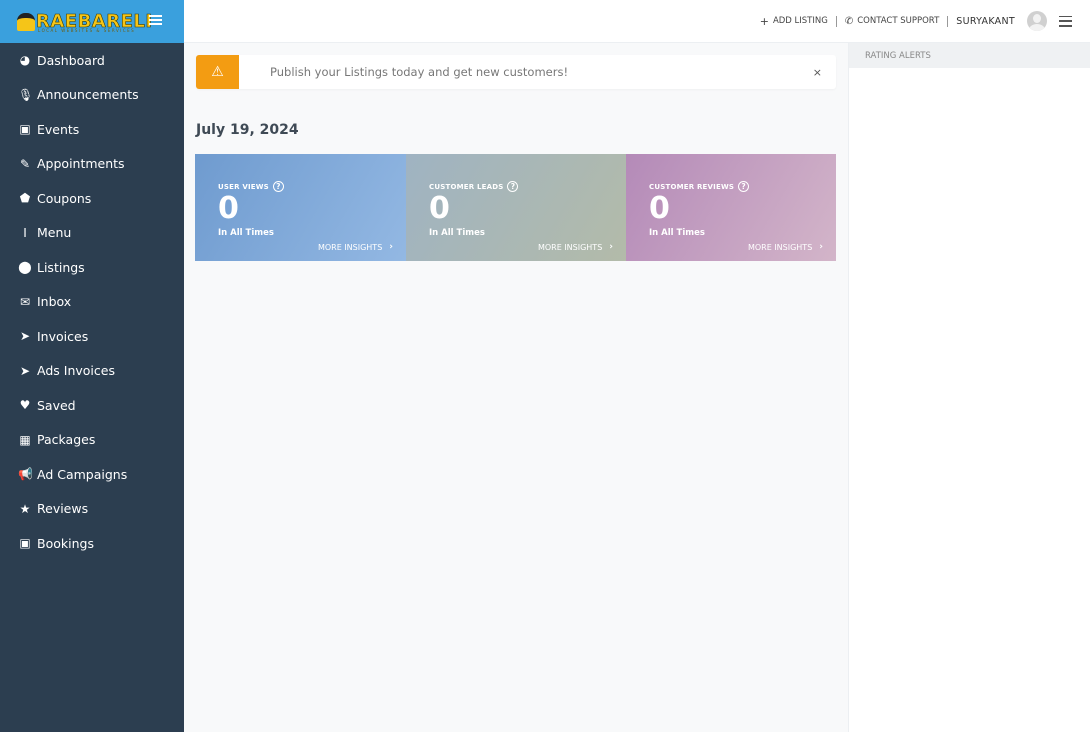 The width and height of the screenshot is (1090, 732). I want to click on sidebar-item-label: Invoices, so click(63, 336).